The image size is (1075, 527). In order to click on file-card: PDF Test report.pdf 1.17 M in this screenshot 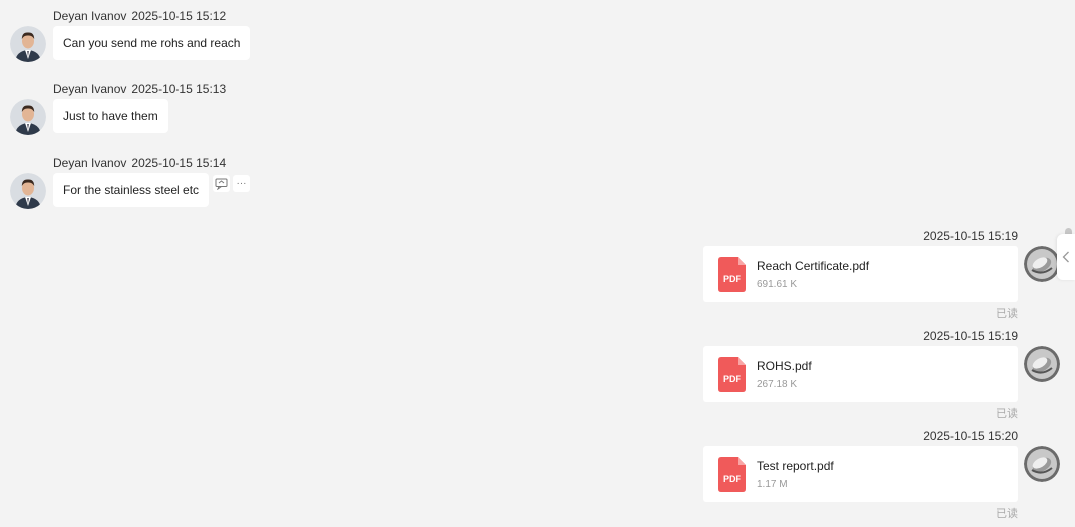, I will do `click(860, 474)`.